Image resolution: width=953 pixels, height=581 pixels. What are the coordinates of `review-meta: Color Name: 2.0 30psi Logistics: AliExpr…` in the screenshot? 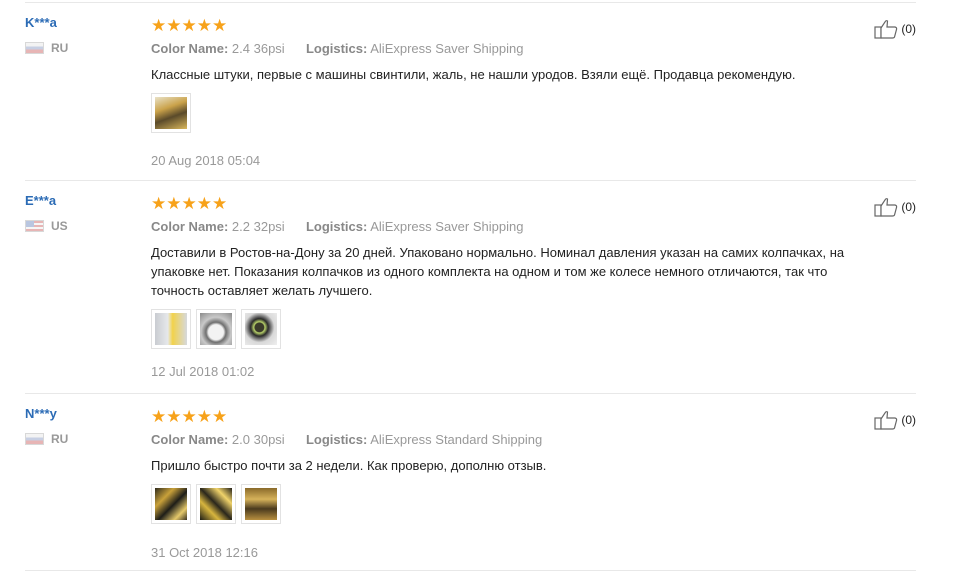 It's located at (521, 440).